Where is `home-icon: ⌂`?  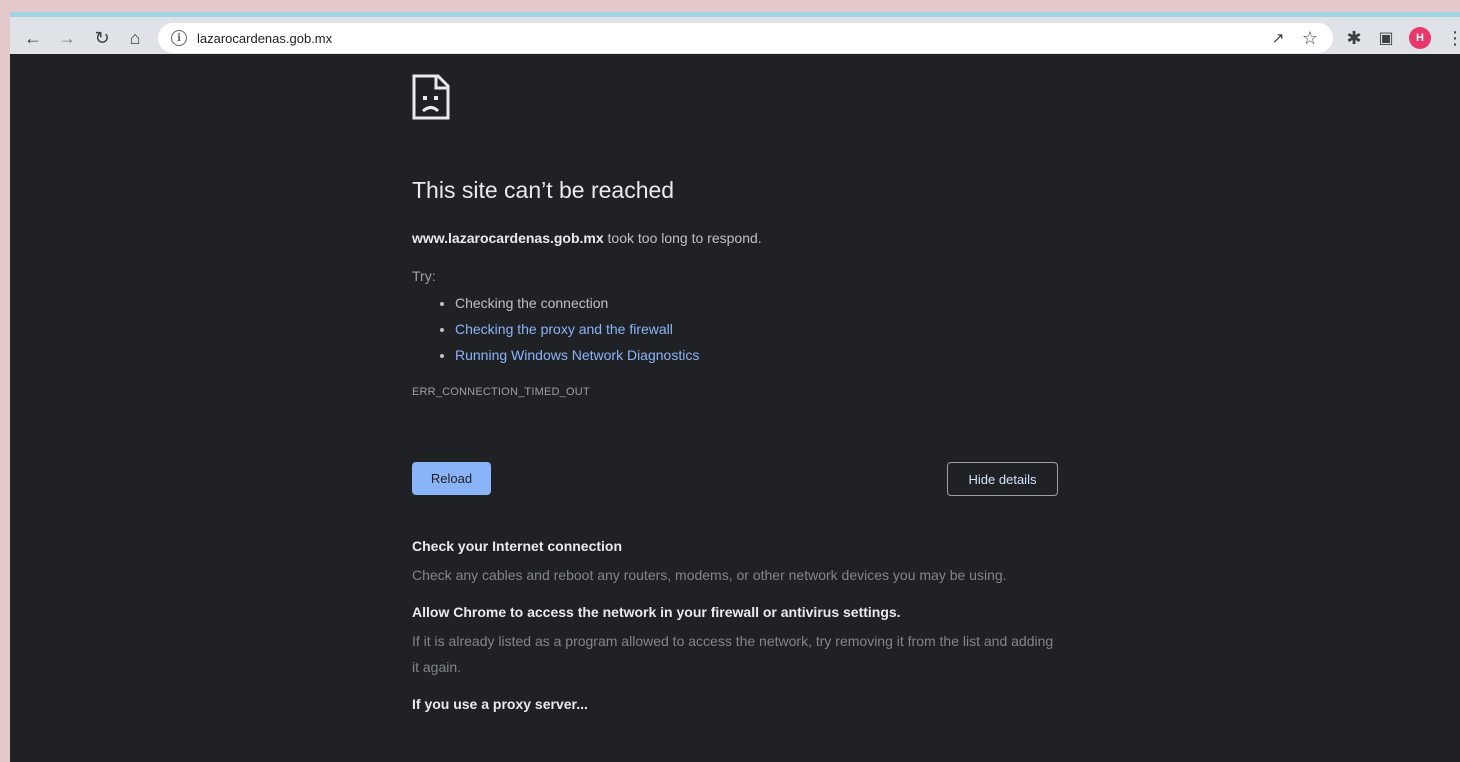
home-icon: ⌂ is located at coordinates (135, 38).